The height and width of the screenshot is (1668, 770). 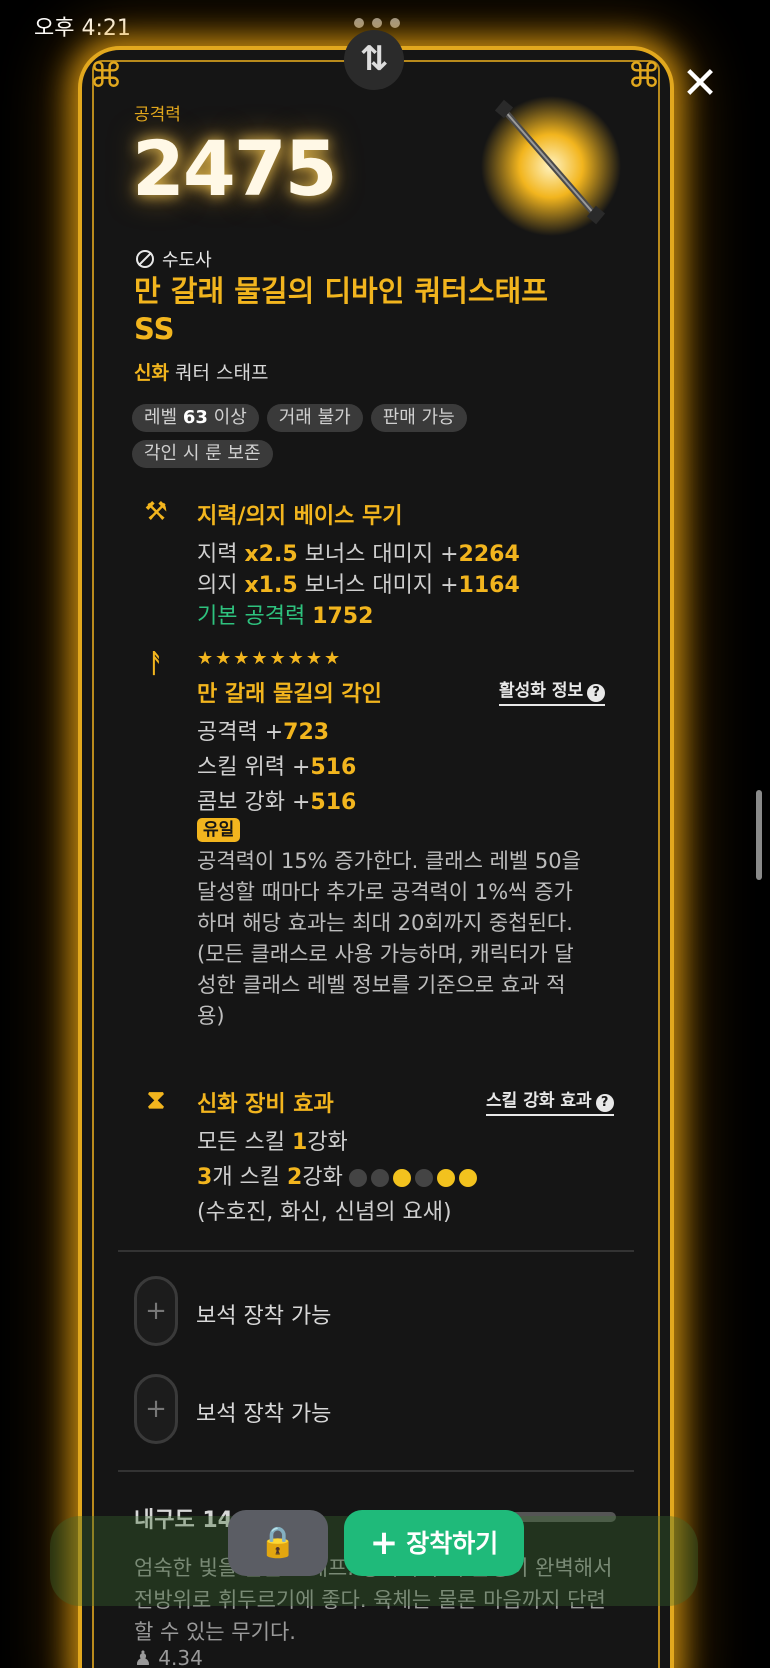 What do you see at coordinates (342, 436) in the screenshot?
I see `item-tags: 레벨 63 이상 거래 불가 판매 가능 각인 시 룬 보존` at bounding box center [342, 436].